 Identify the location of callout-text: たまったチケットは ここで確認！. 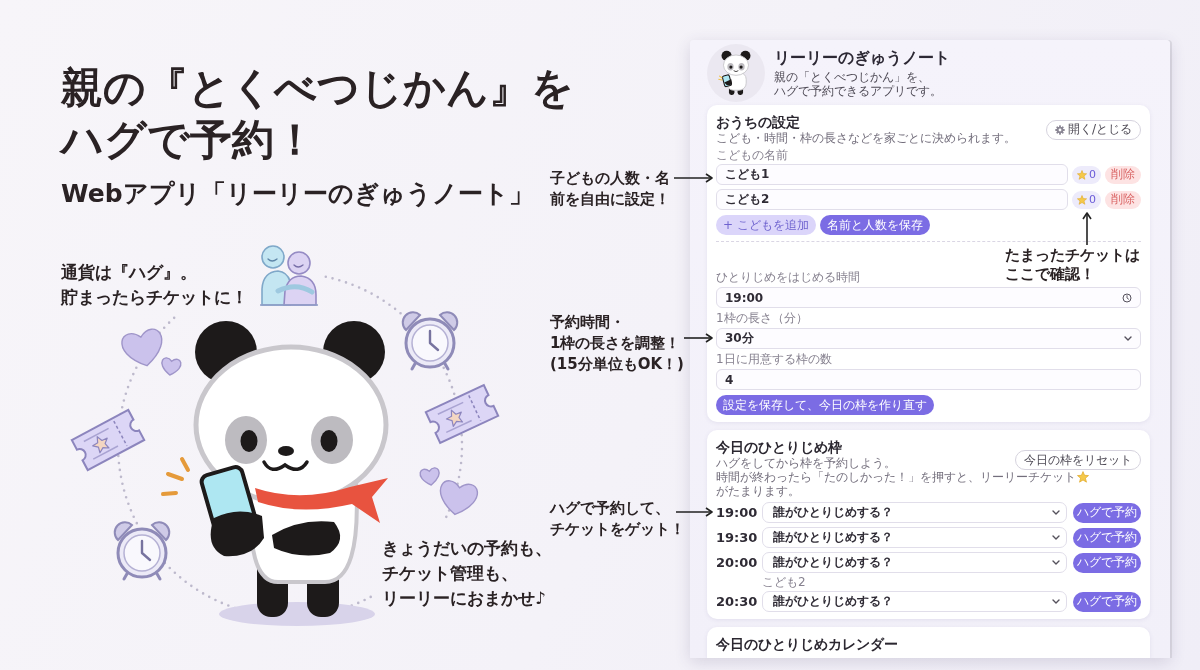
(1072, 265).